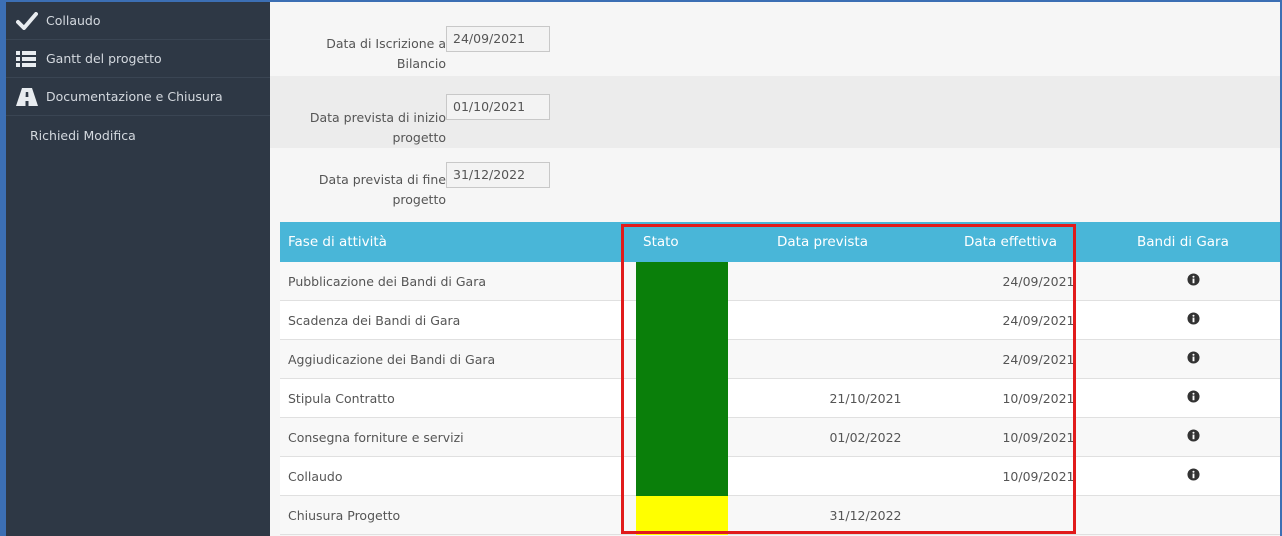 The image size is (1282, 536). I want to click on header-stato: Stato, so click(661, 242).